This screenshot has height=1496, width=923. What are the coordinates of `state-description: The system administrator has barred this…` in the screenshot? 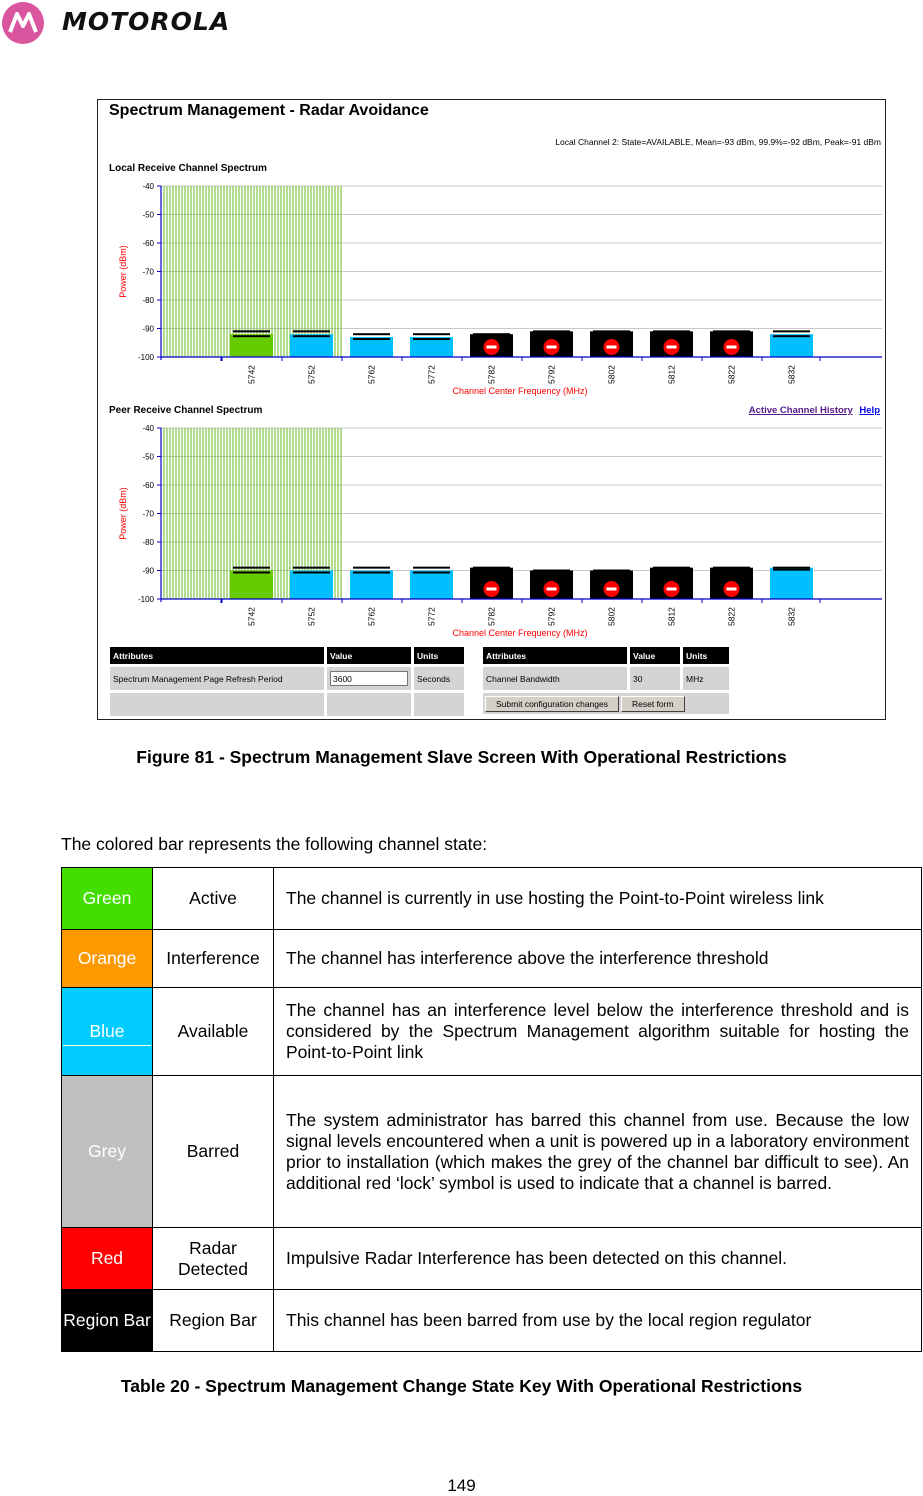 It's located at (597, 1151).